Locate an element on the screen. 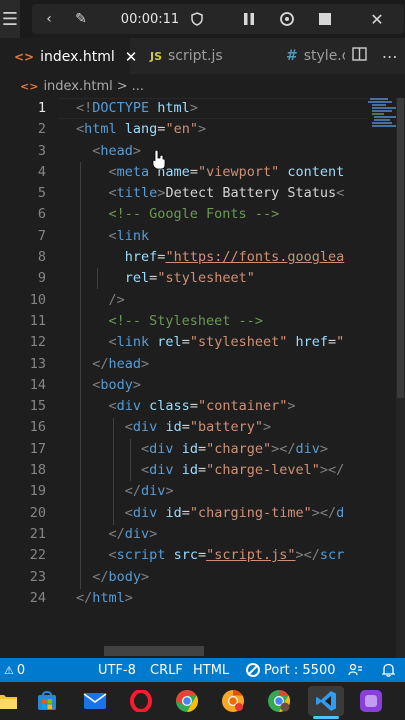  problems-count: 0 is located at coordinates (21, 670).